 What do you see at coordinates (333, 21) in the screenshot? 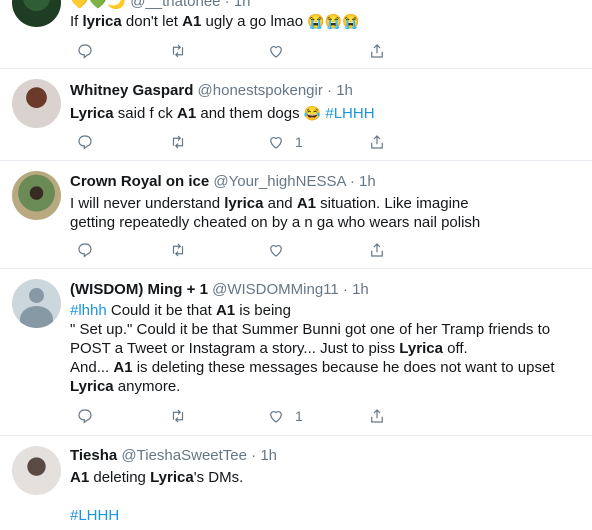
I see `emoji: 😭😭😭` at bounding box center [333, 21].